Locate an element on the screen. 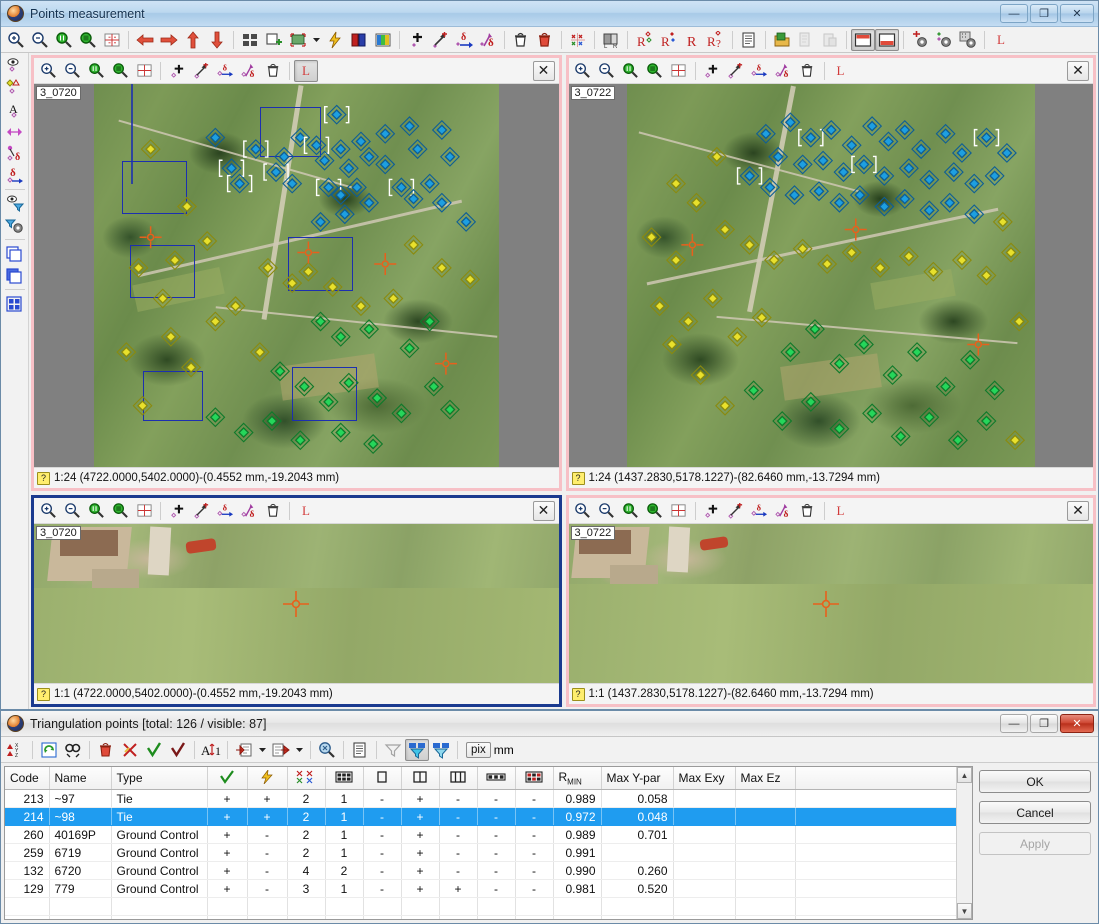 The image size is (1099, 924). import-icon is located at coordinates (244, 750).